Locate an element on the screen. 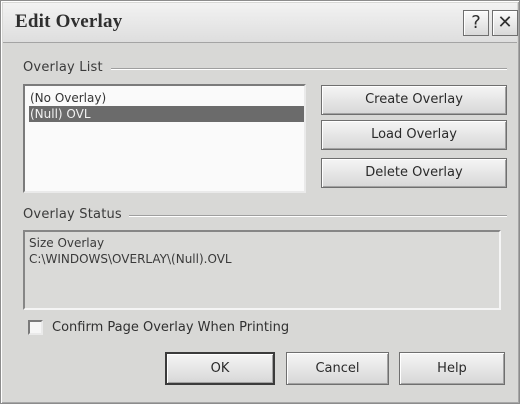  help-button: Help is located at coordinates (452, 368).